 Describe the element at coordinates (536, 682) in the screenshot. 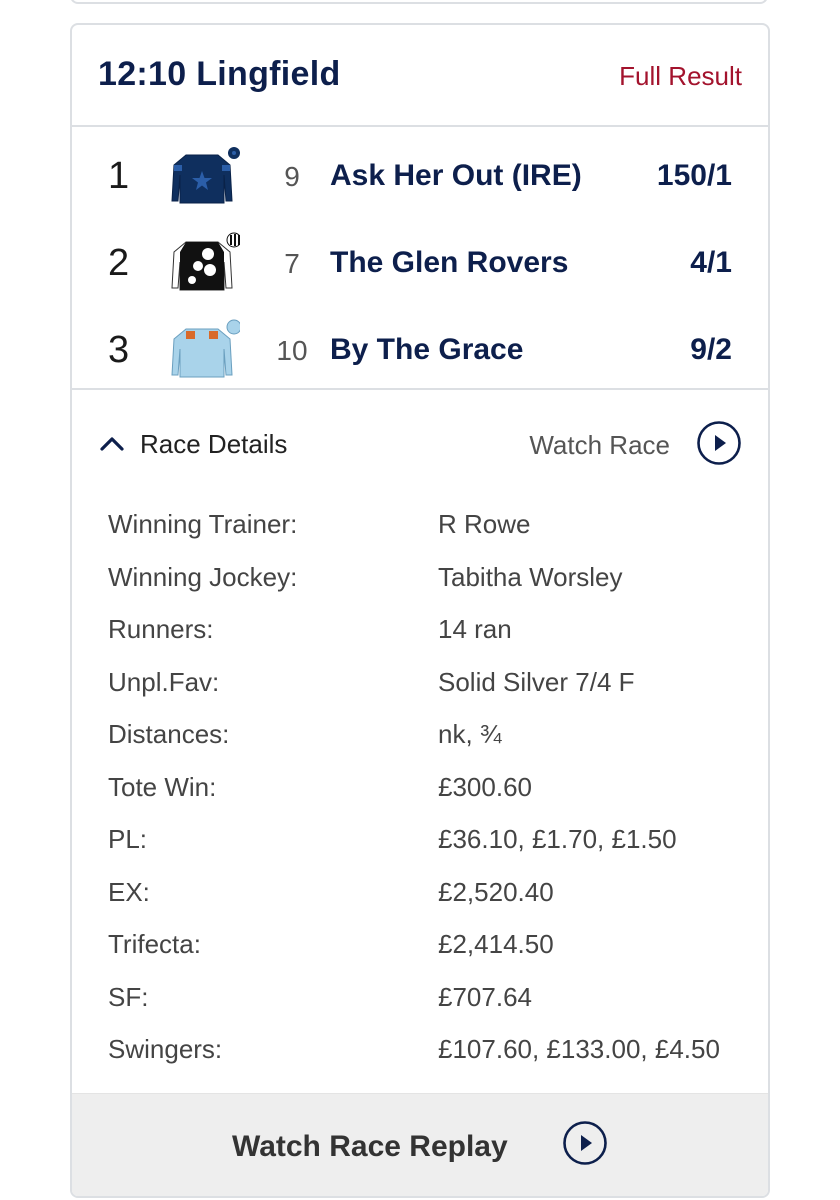

I see `detail-value: Solid Silver 7/4 F` at that location.